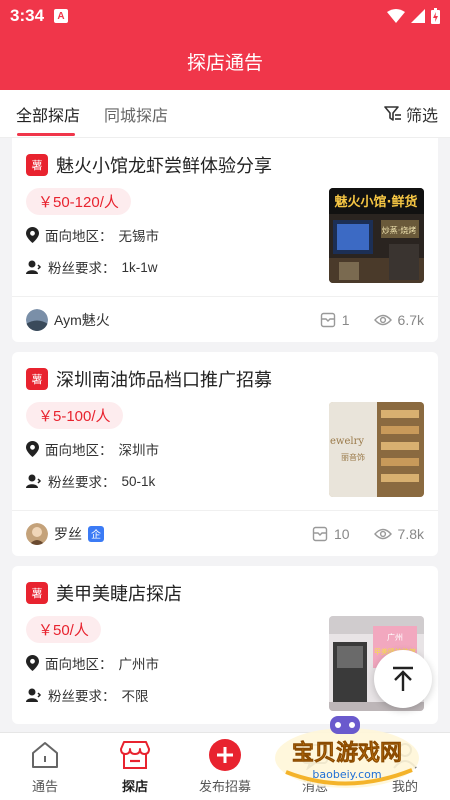 The height and width of the screenshot is (800, 450). What do you see at coordinates (225, 114) in the screenshot?
I see `tab-bar: 全部探店 同城探店 筛选` at bounding box center [225, 114].